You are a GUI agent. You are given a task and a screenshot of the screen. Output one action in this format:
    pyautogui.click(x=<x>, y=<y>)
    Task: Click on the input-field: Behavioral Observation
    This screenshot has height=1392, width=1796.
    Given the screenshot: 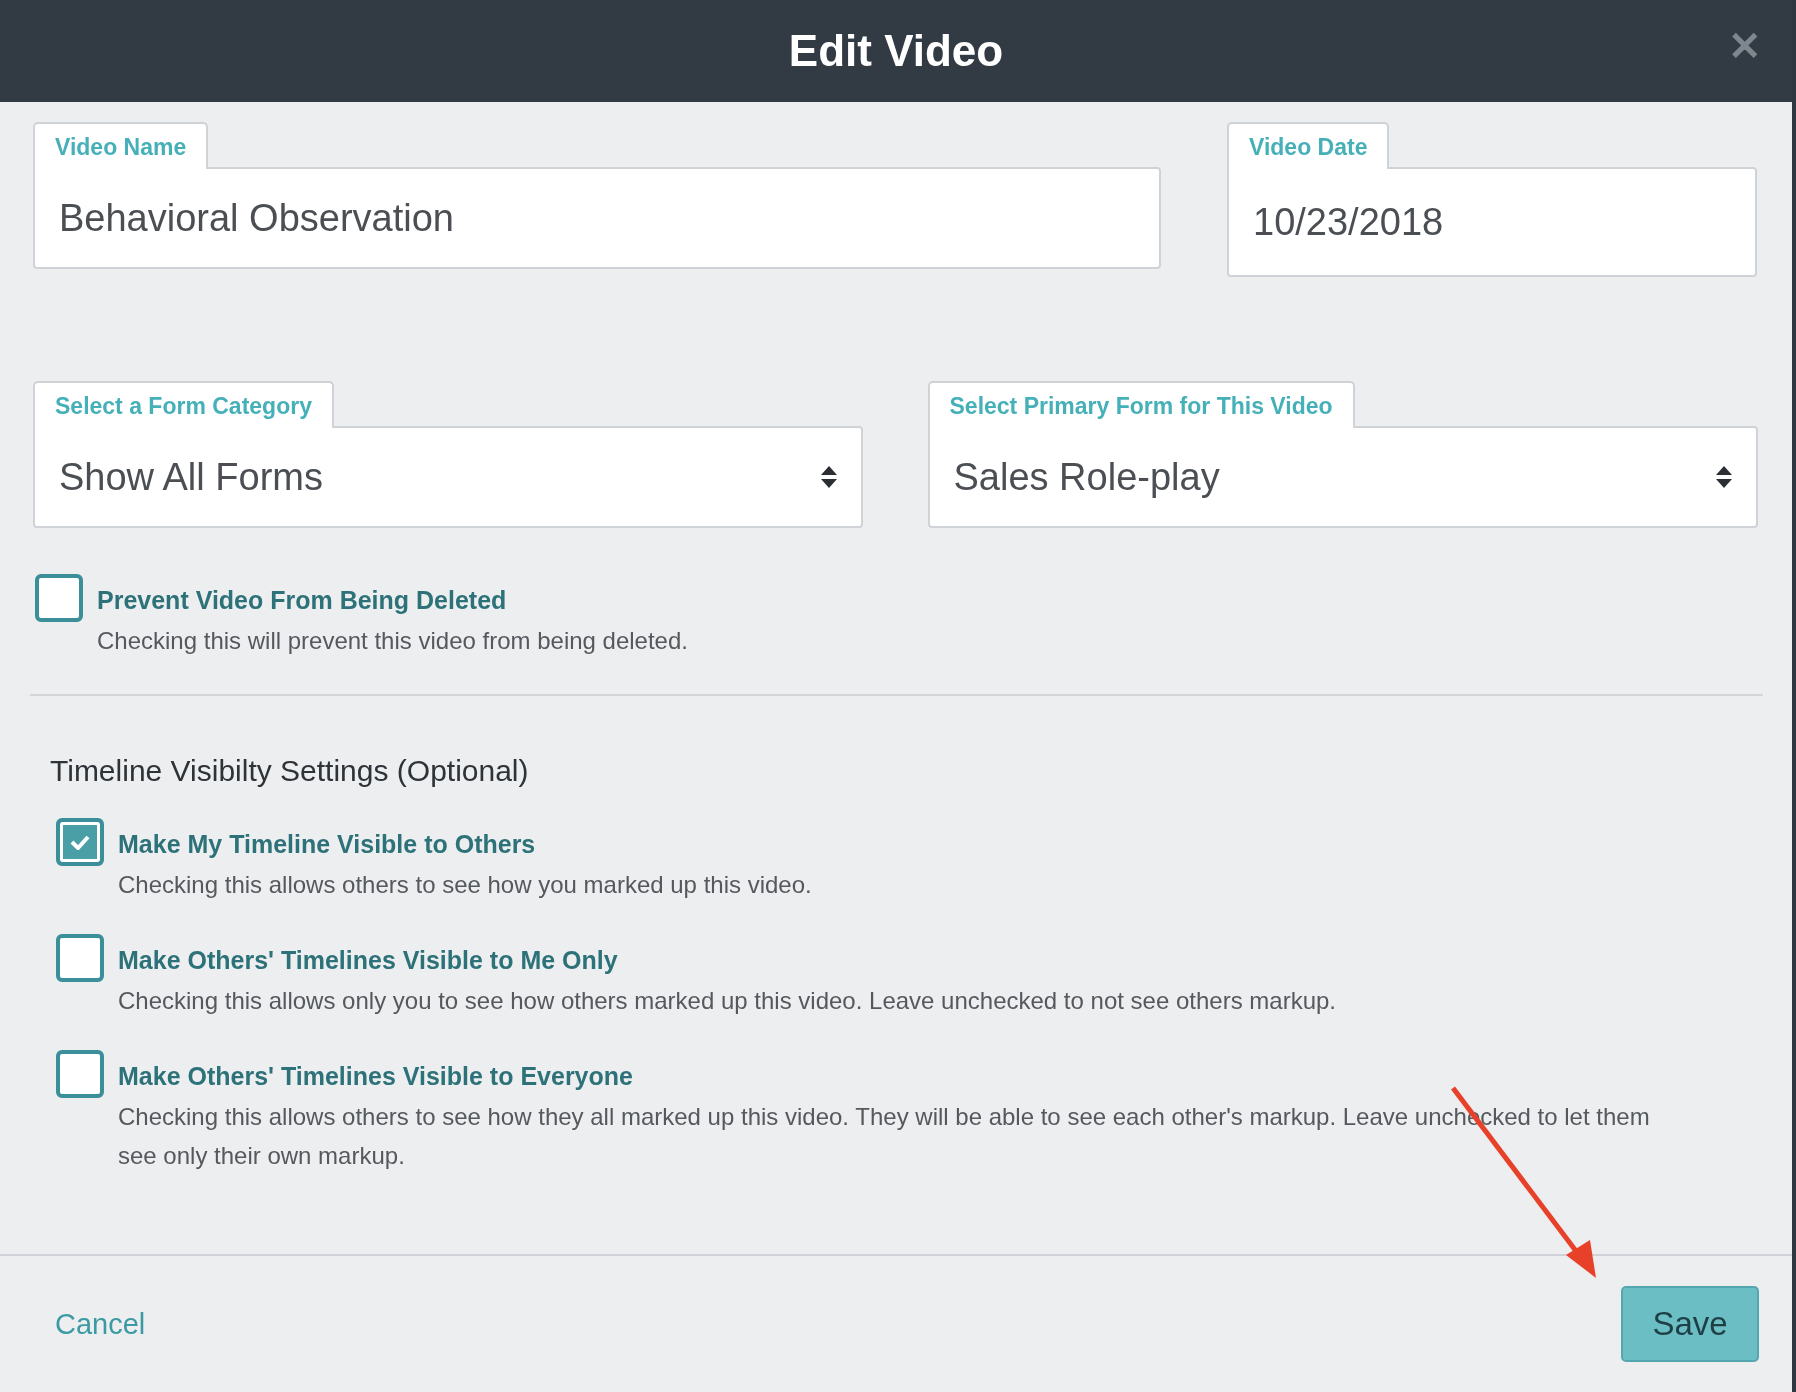 What is the action you would take?
    pyautogui.click(x=597, y=218)
    